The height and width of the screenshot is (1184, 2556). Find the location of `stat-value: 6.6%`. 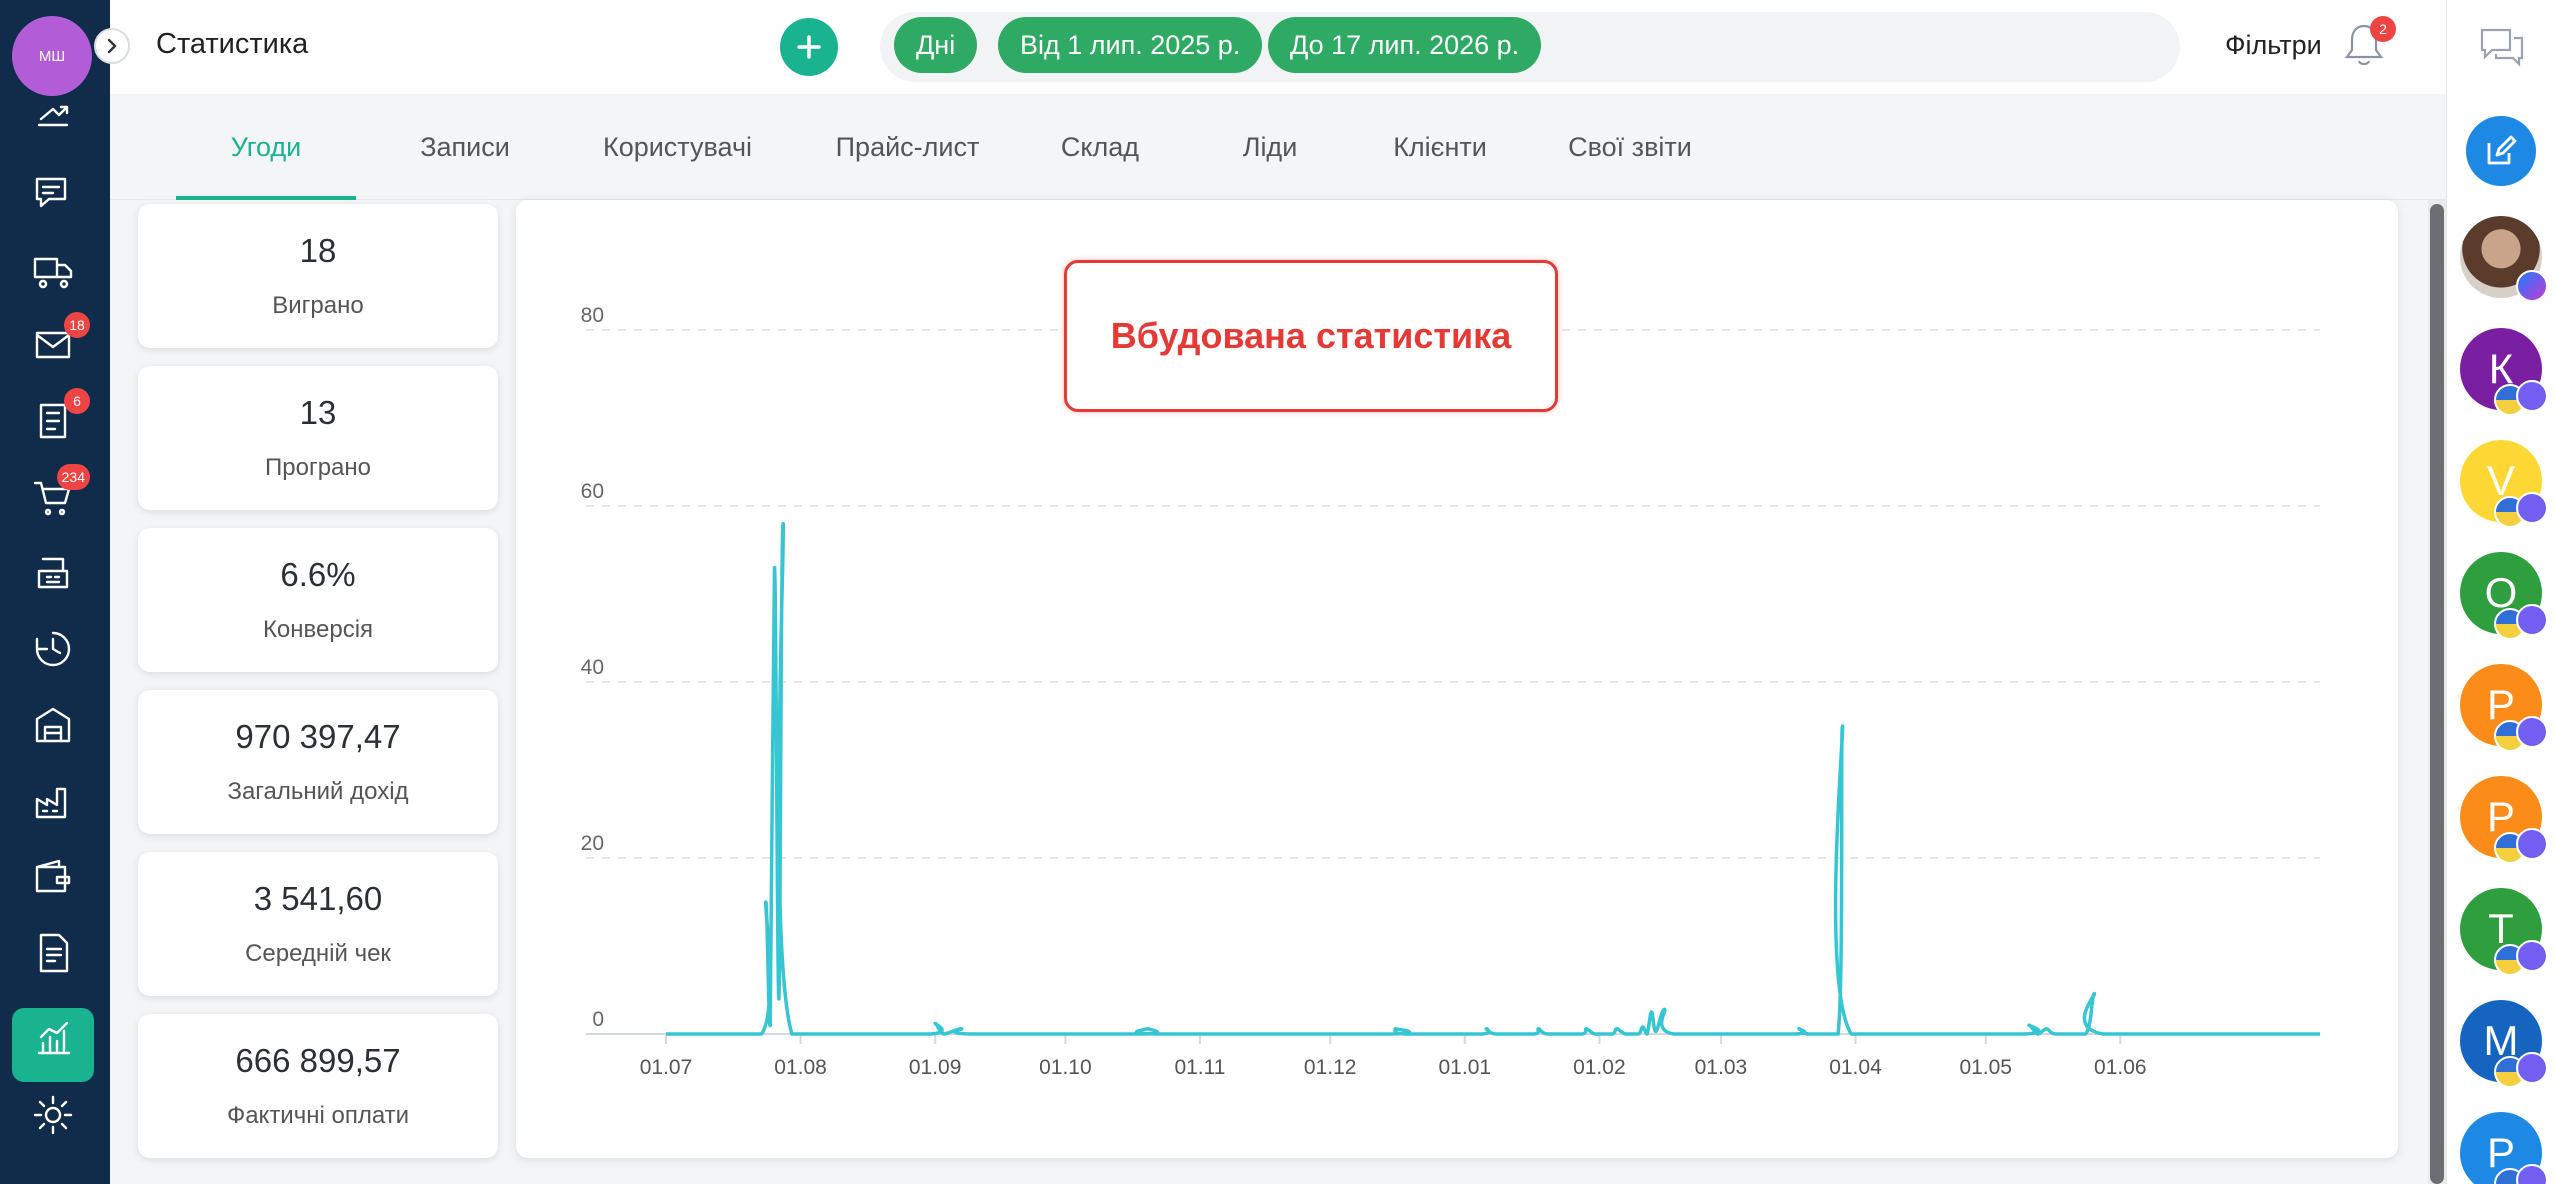

stat-value: 6.6% is located at coordinates (318, 574).